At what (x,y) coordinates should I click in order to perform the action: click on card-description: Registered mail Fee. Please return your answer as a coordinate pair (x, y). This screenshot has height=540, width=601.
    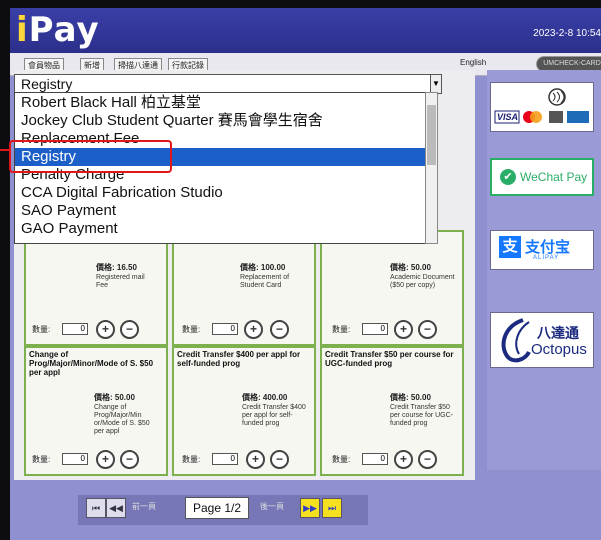
    Looking at the image, I should click on (120, 281).